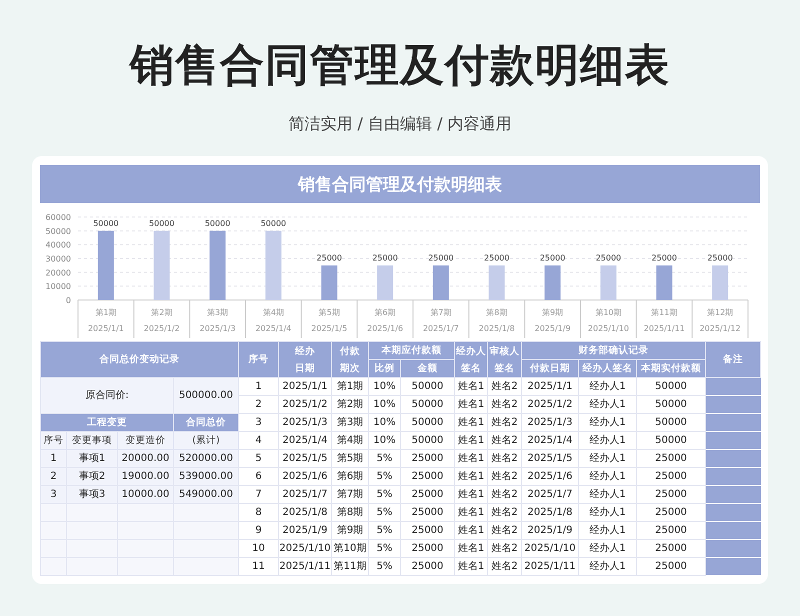  I want to click on category-label: 第2期, so click(161, 312).